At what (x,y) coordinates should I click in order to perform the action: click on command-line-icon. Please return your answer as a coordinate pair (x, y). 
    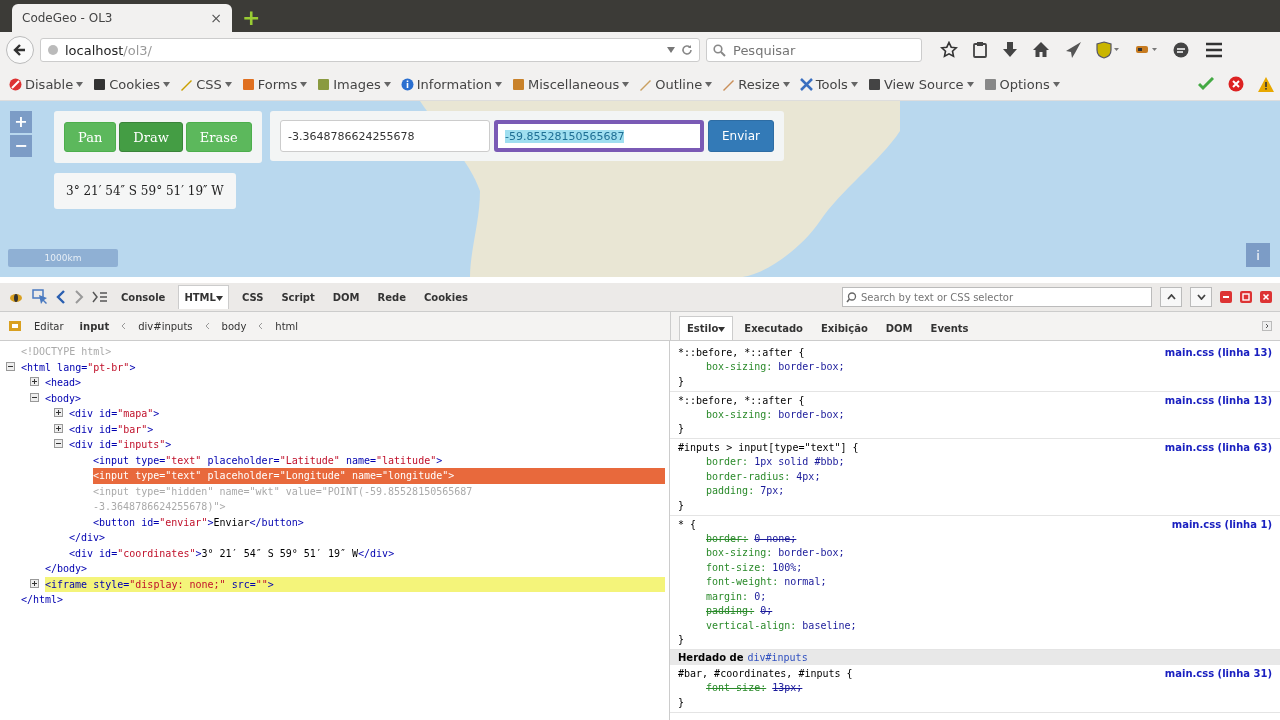
    Looking at the image, I should click on (100, 297).